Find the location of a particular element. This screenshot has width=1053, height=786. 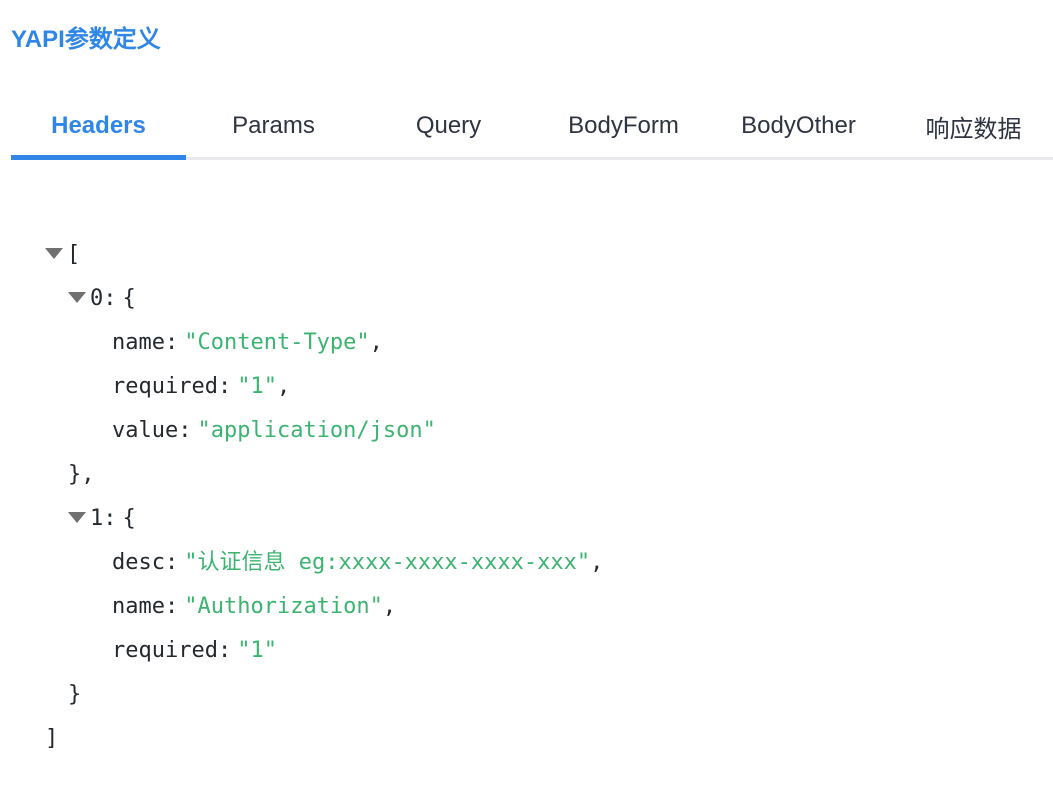

tab-headers: Headers is located at coordinates (98, 127).